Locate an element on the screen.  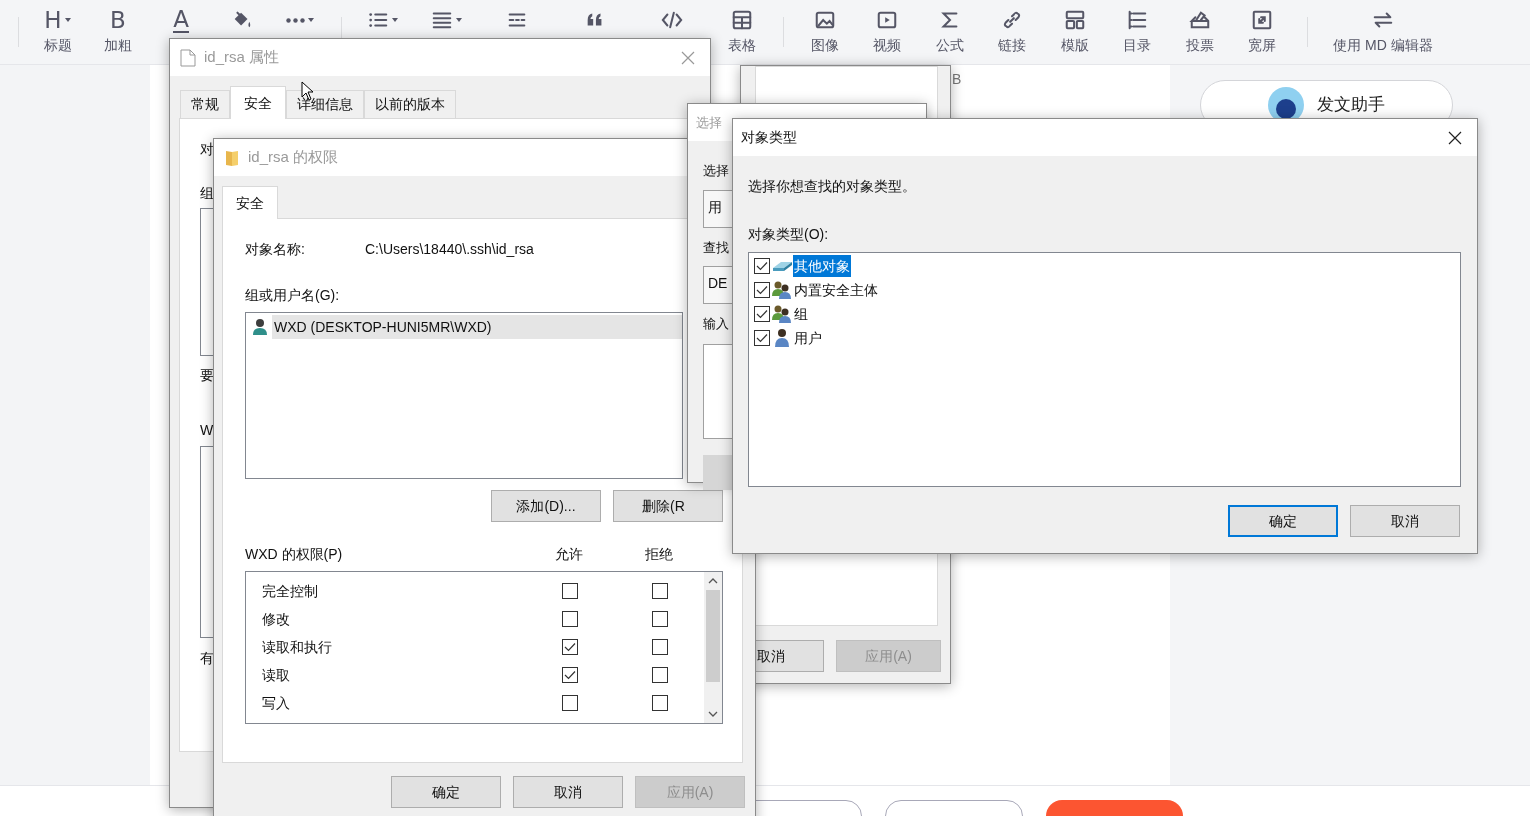
layout-icon is located at coordinates (1075, 20).